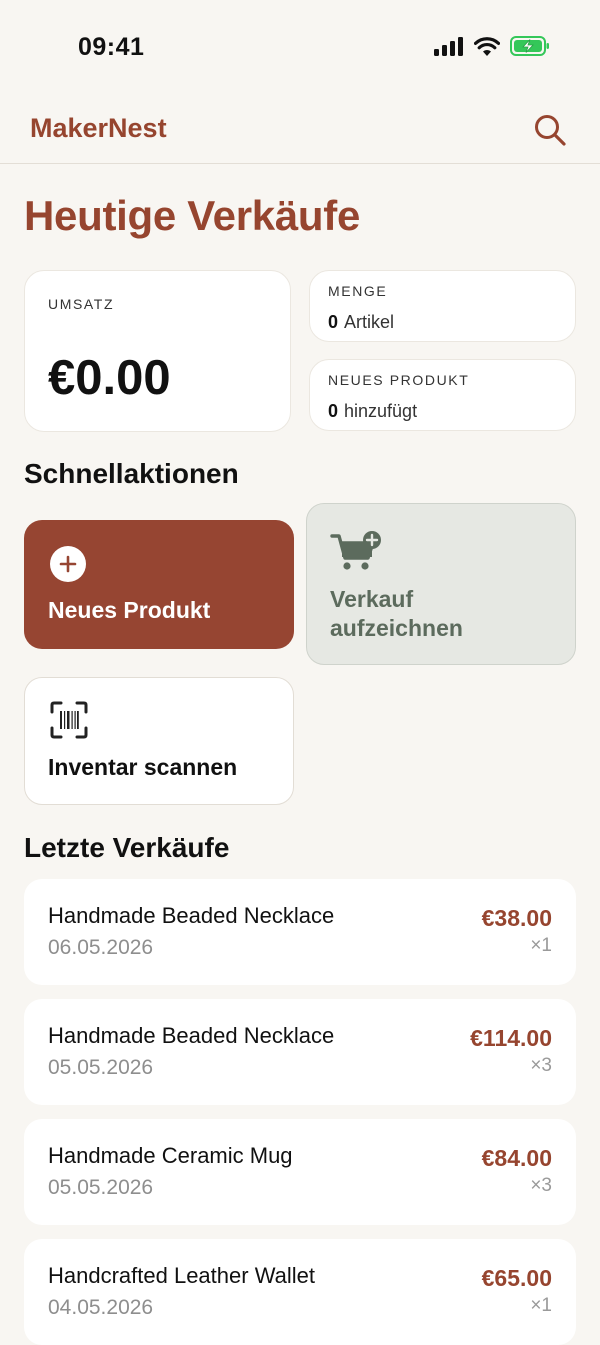 Image resolution: width=600 pixels, height=1345 pixels. What do you see at coordinates (396, 614) in the screenshot?
I see `record-sale-button-label: Verkauf aufzeichnen` at bounding box center [396, 614].